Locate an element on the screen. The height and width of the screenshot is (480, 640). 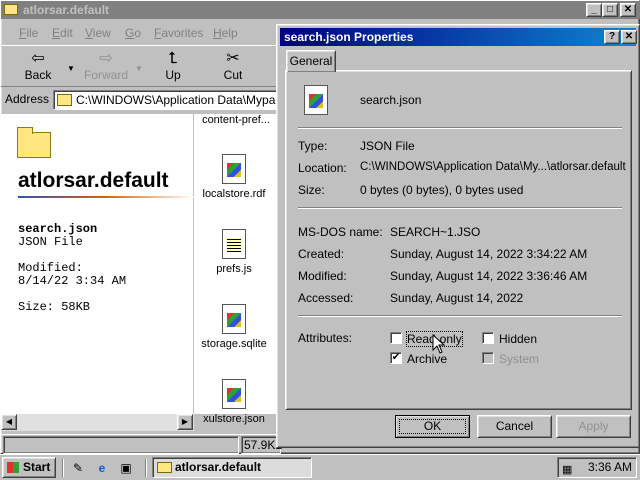
menu-go: Go is located at coordinates (133, 33).